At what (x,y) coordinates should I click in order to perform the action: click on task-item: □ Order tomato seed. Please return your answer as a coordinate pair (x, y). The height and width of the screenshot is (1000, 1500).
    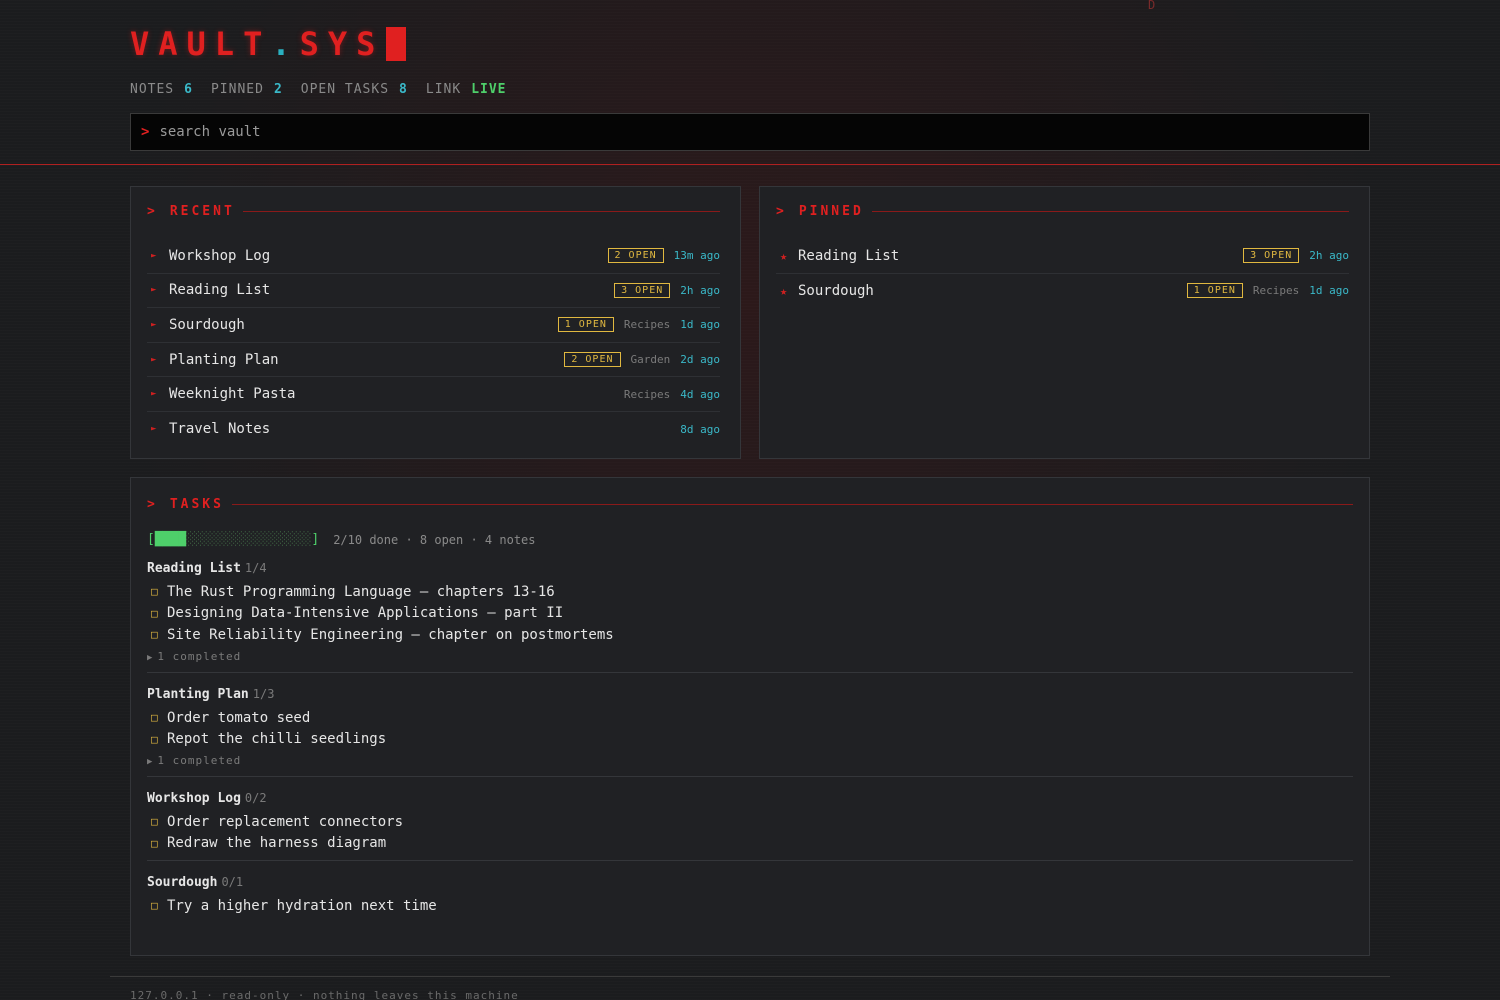
    Looking at the image, I should click on (750, 718).